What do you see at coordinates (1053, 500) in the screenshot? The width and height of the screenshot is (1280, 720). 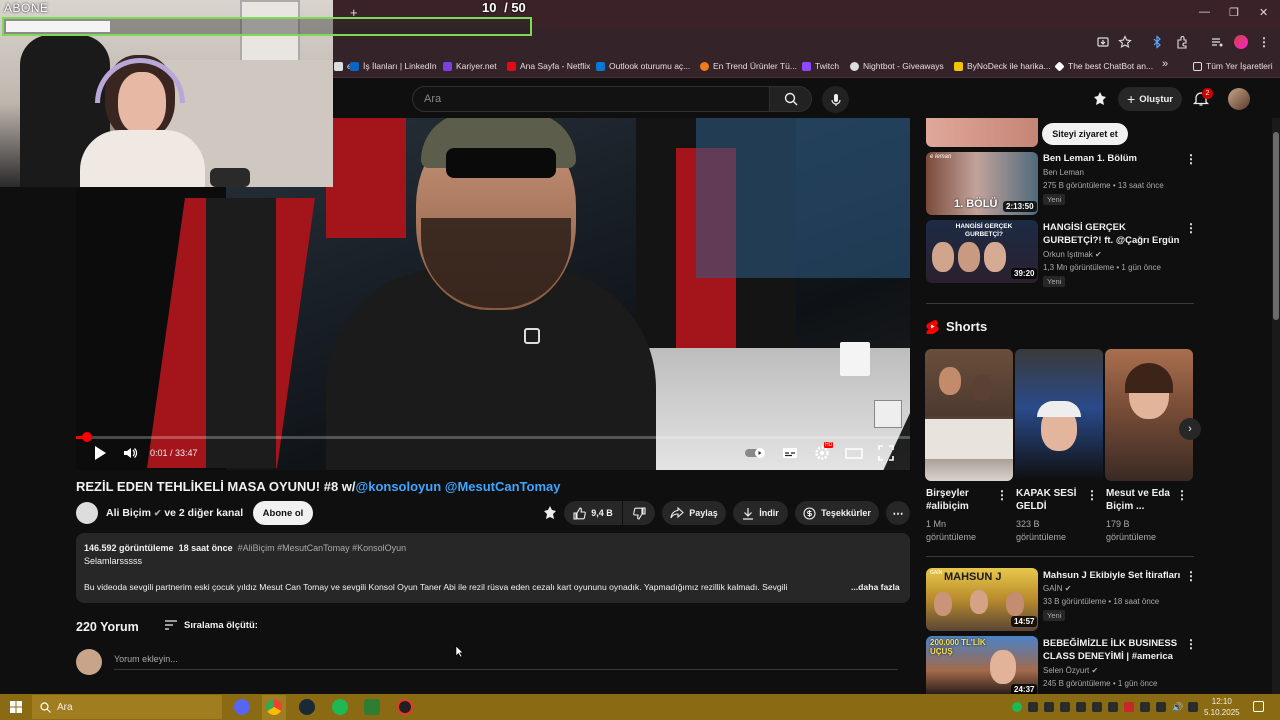 I see `short-title: KAPAK SESİ GELDİ` at bounding box center [1053, 500].